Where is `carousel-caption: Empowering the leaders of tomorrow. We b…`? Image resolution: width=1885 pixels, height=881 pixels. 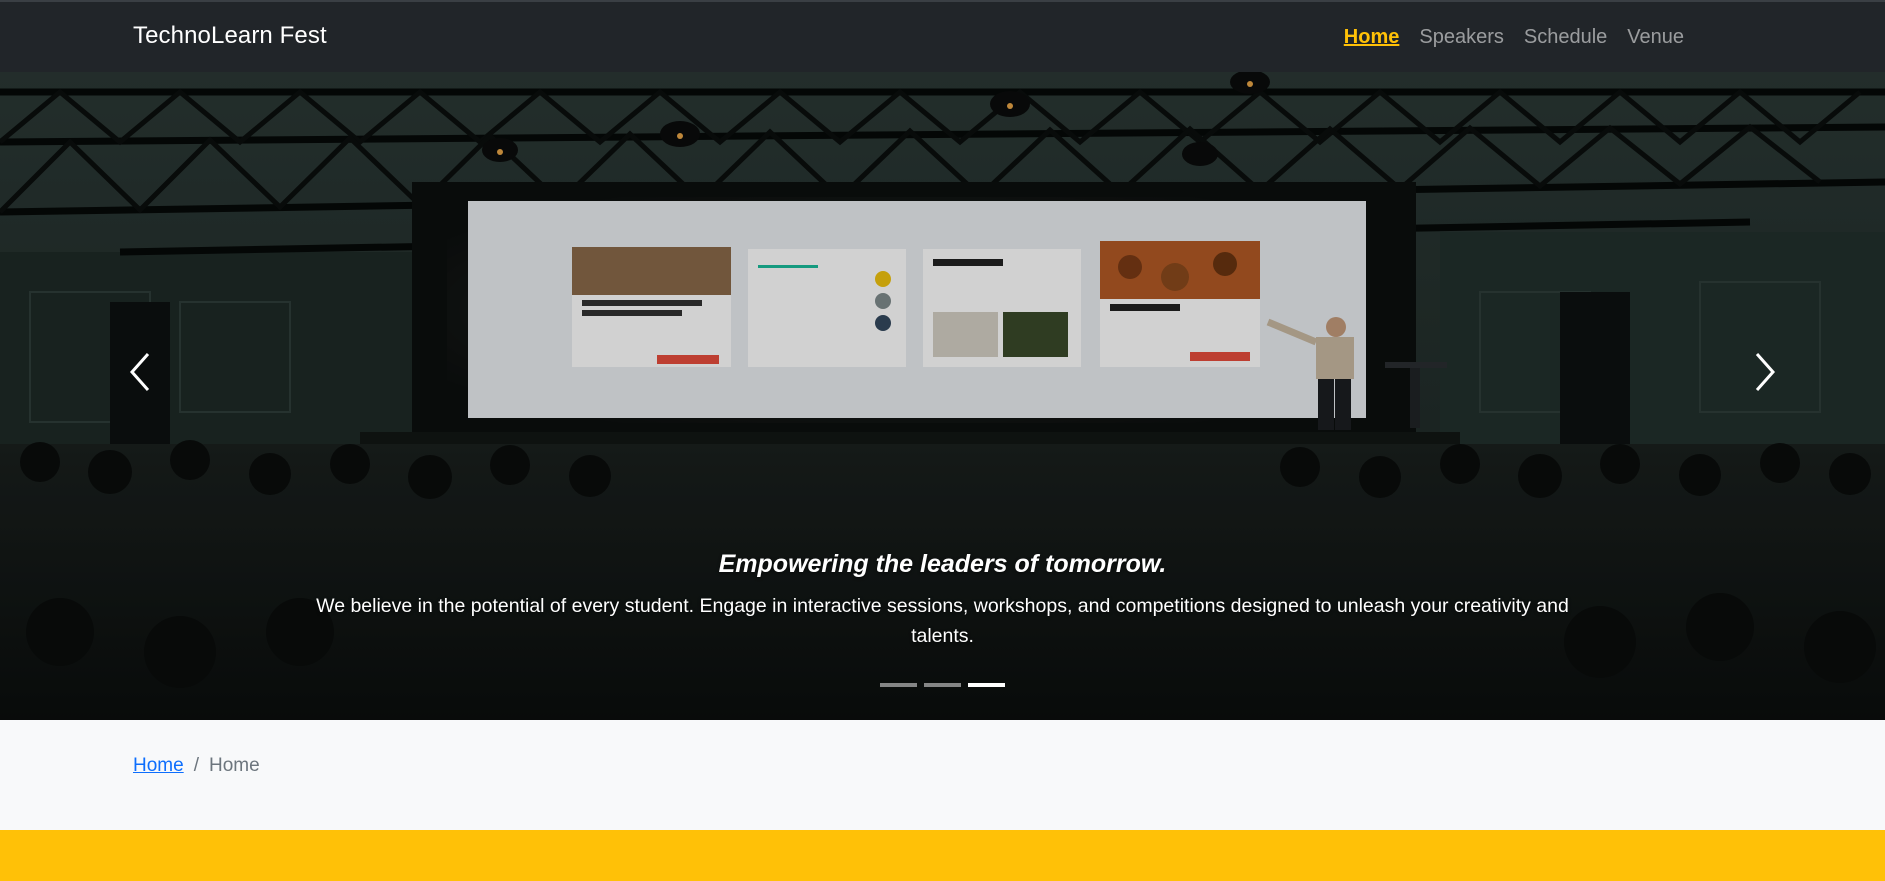 carousel-caption: Empowering the leaders of tomorrow. We b… is located at coordinates (942, 600).